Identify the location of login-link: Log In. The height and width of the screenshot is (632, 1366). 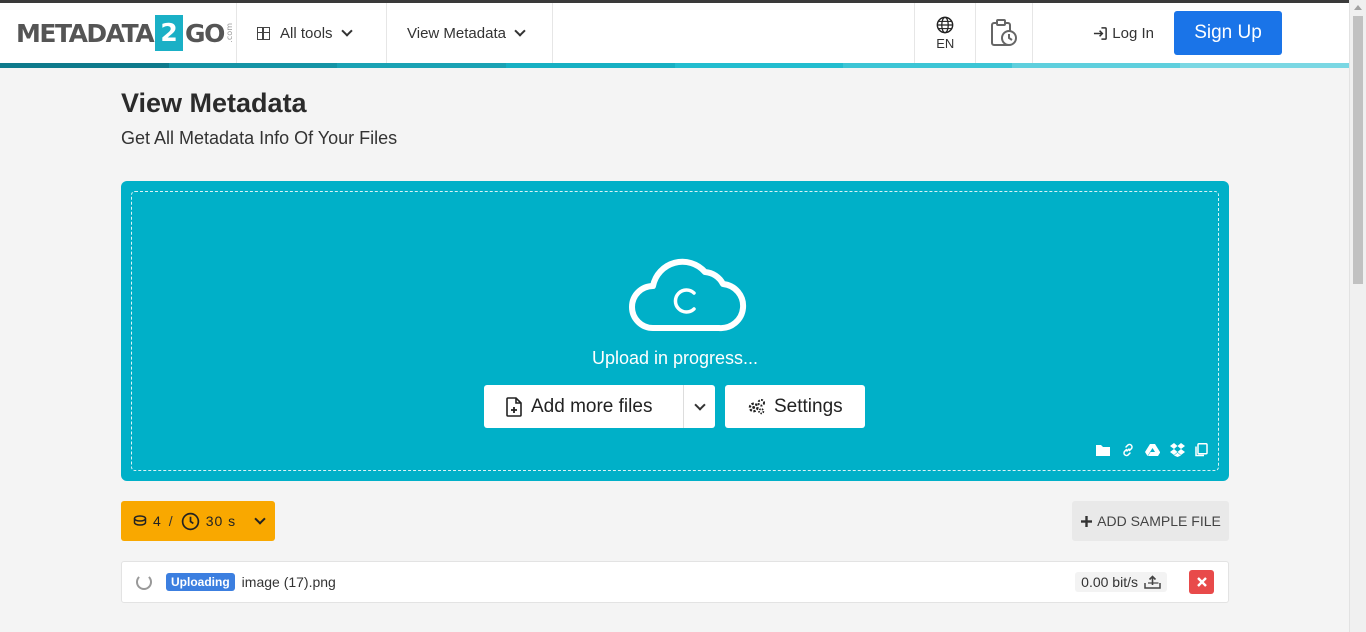
(1103, 33).